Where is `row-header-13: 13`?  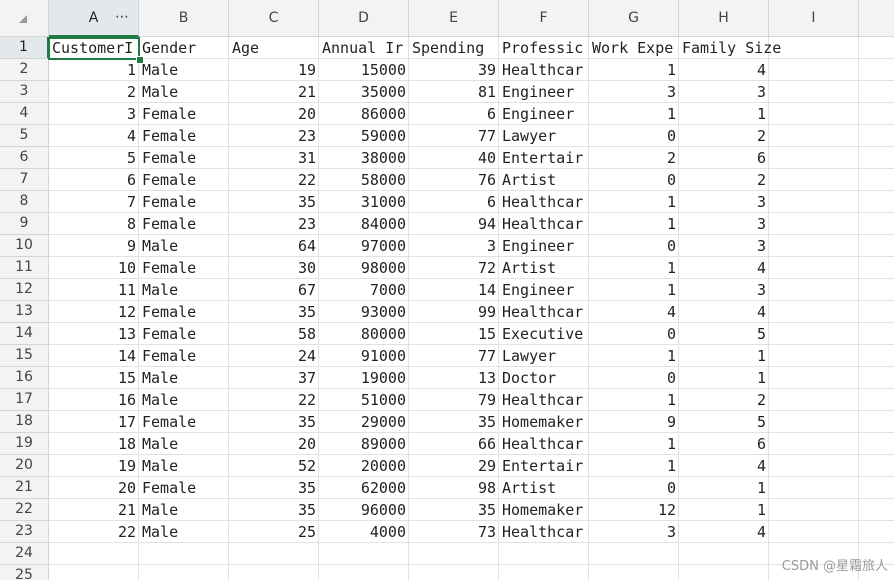 row-header-13: 13 is located at coordinates (24, 312).